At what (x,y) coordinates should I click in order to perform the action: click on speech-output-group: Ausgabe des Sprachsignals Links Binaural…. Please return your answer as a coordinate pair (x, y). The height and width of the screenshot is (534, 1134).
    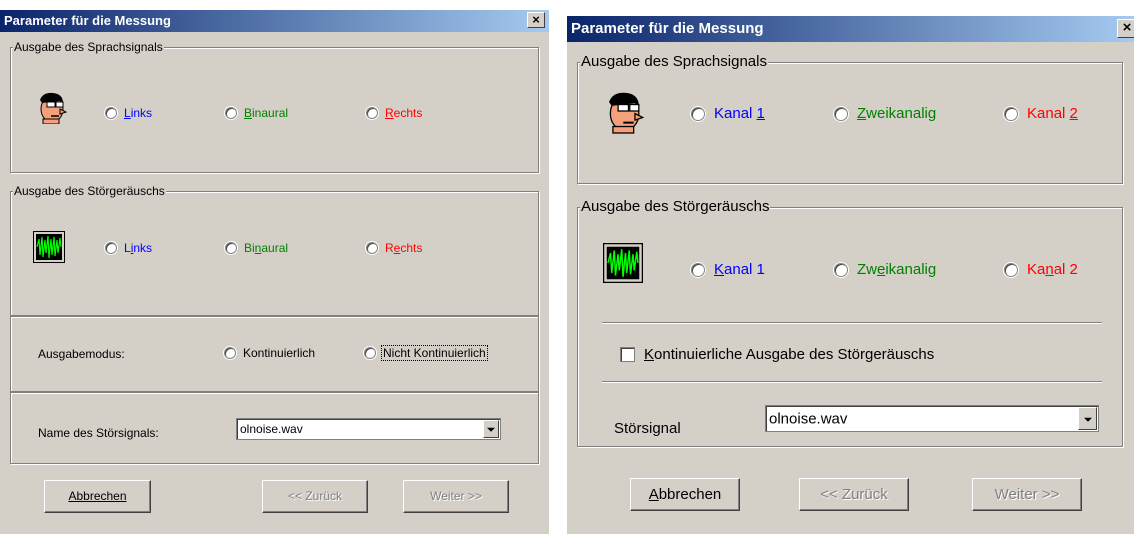
    Looking at the image, I should click on (274, 106).